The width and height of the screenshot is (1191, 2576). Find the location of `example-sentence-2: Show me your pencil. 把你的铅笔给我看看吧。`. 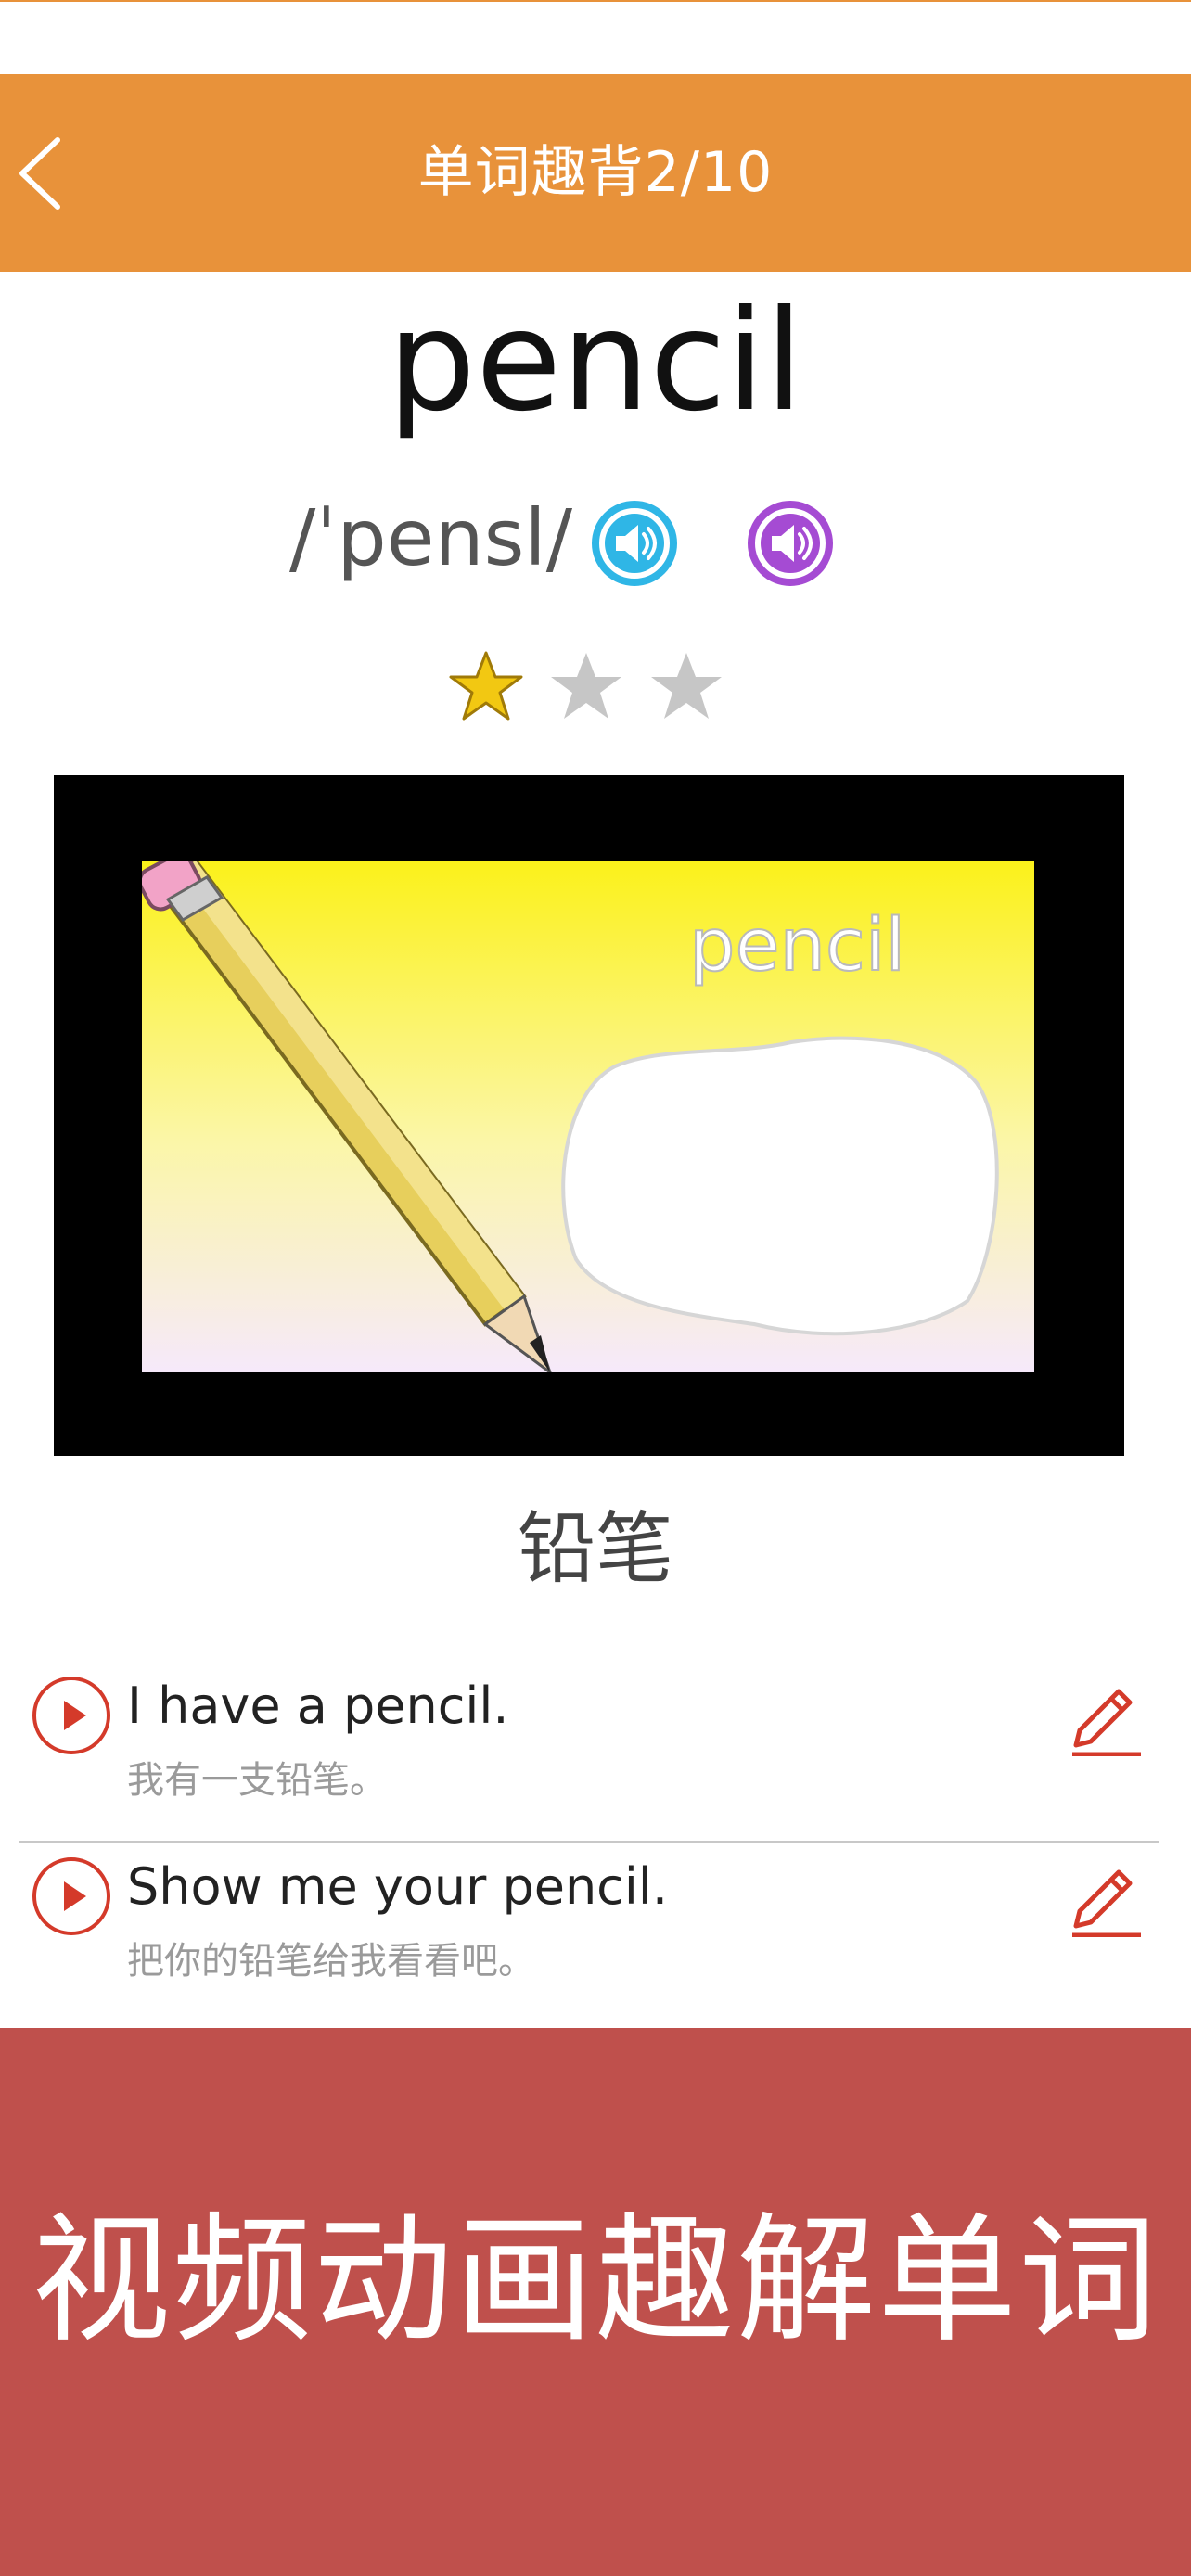

example-sentence-2: Show me your pencil. 把你的铅笔给我看看吧。 is located at coordinates (589, 1929).